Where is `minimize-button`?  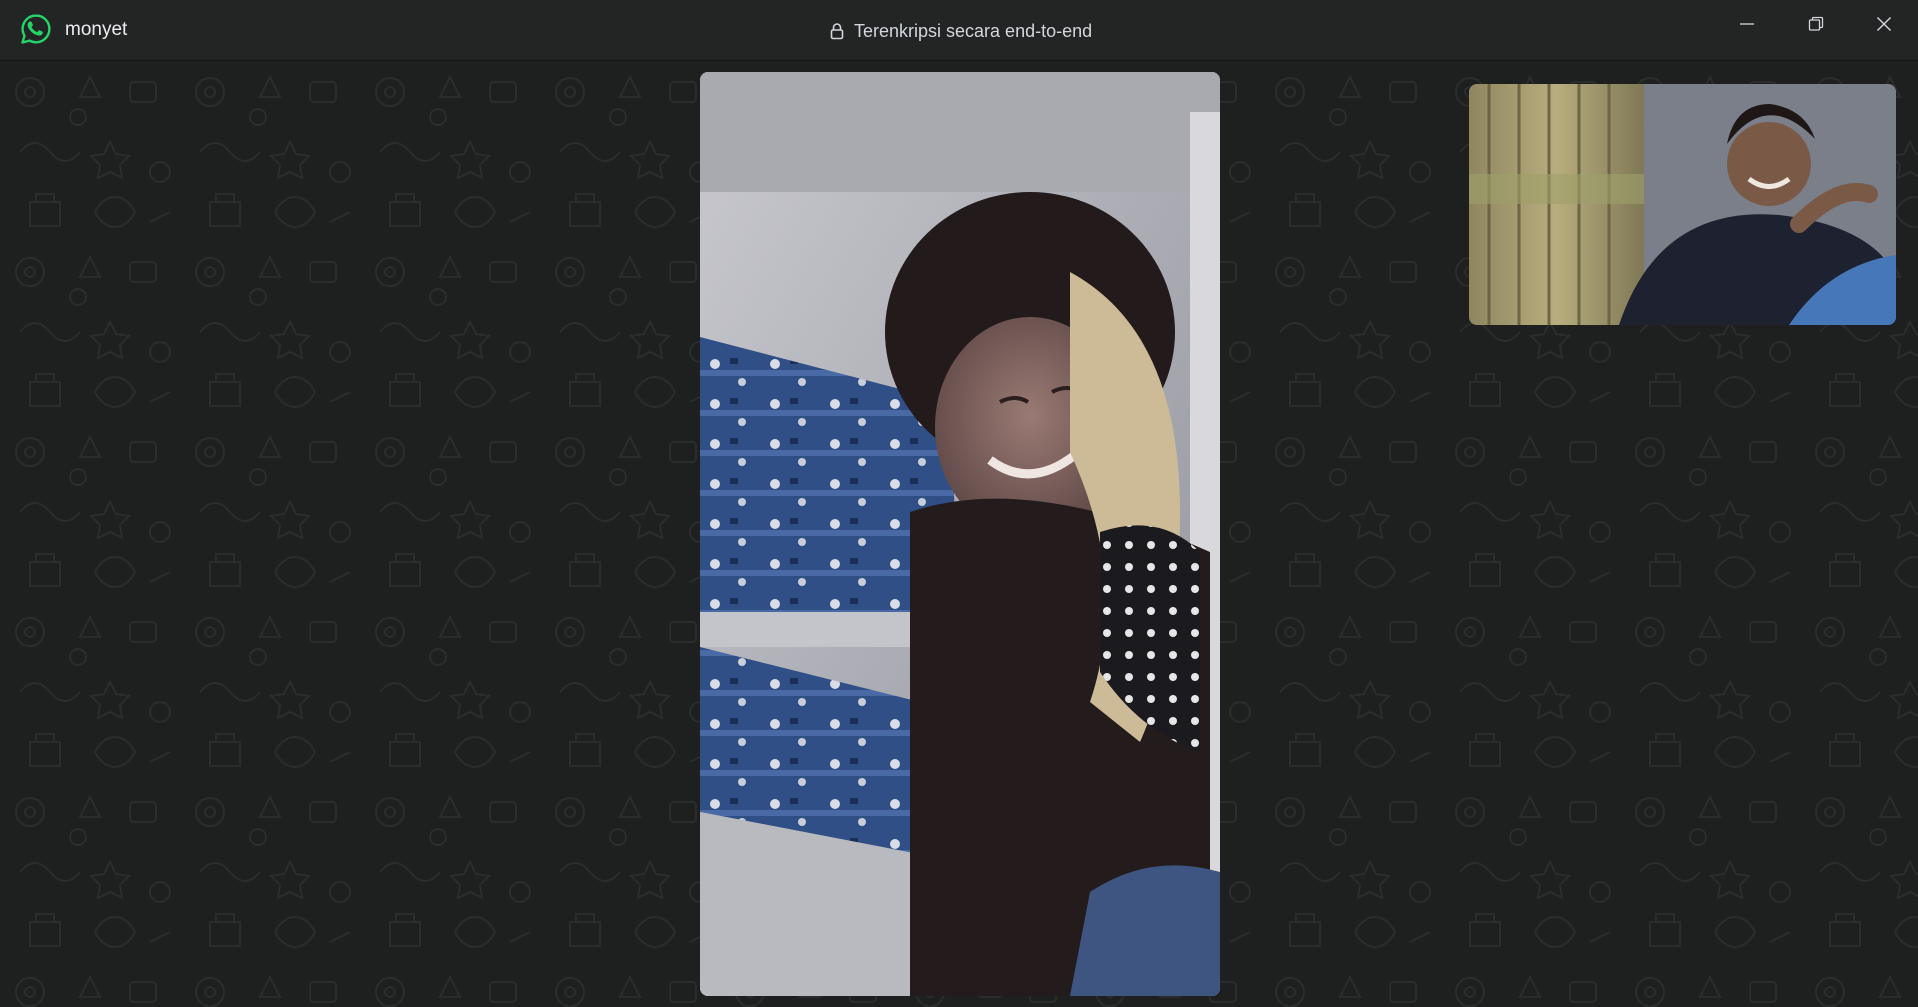
minimize-button is located at coordinates (1747, 24).